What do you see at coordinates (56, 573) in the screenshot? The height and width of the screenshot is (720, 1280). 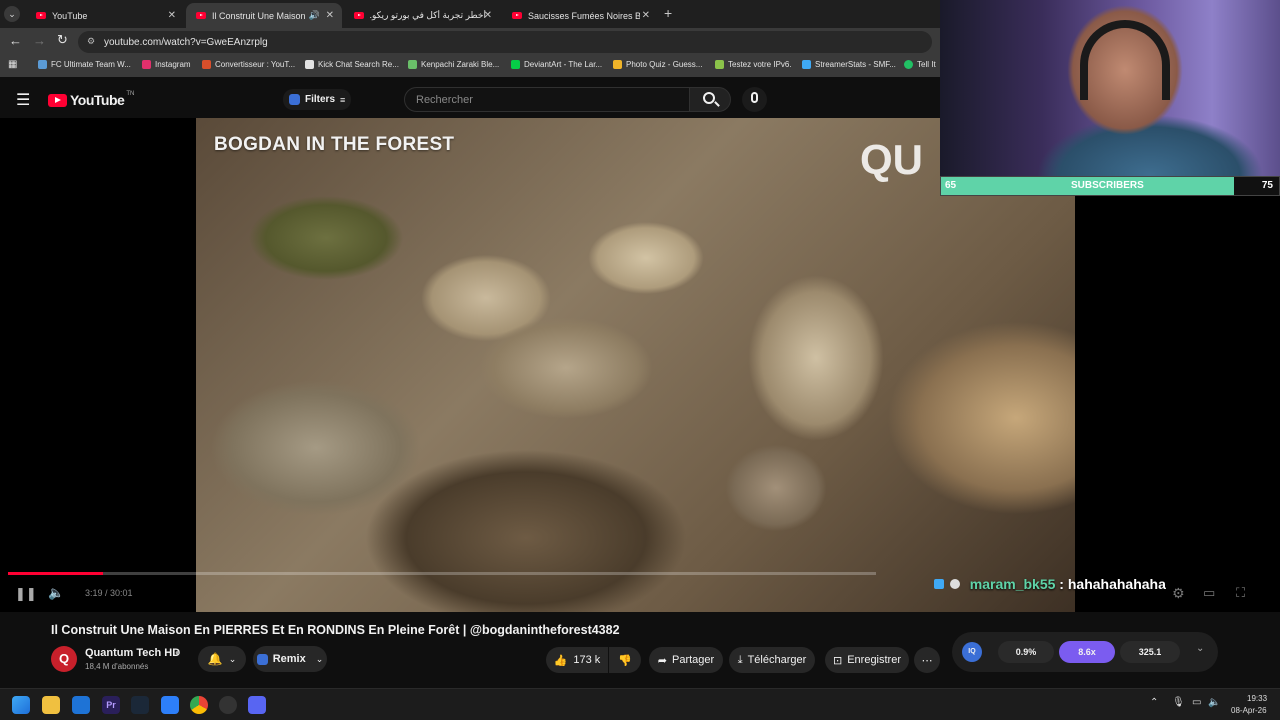 I see `video-progress-fill` at bounding box center [56, 573].